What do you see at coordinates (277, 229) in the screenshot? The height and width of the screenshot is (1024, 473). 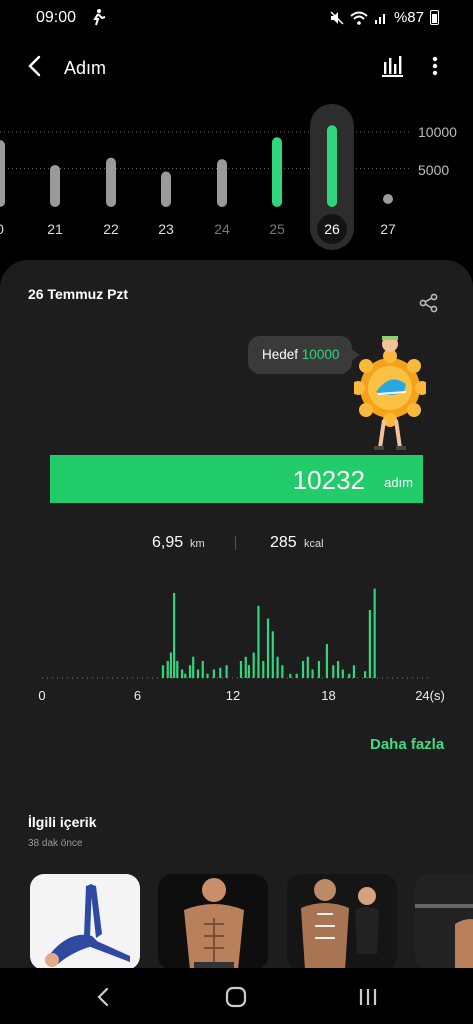 I see `day-label-25: 25` at bounding box center [277, 229].